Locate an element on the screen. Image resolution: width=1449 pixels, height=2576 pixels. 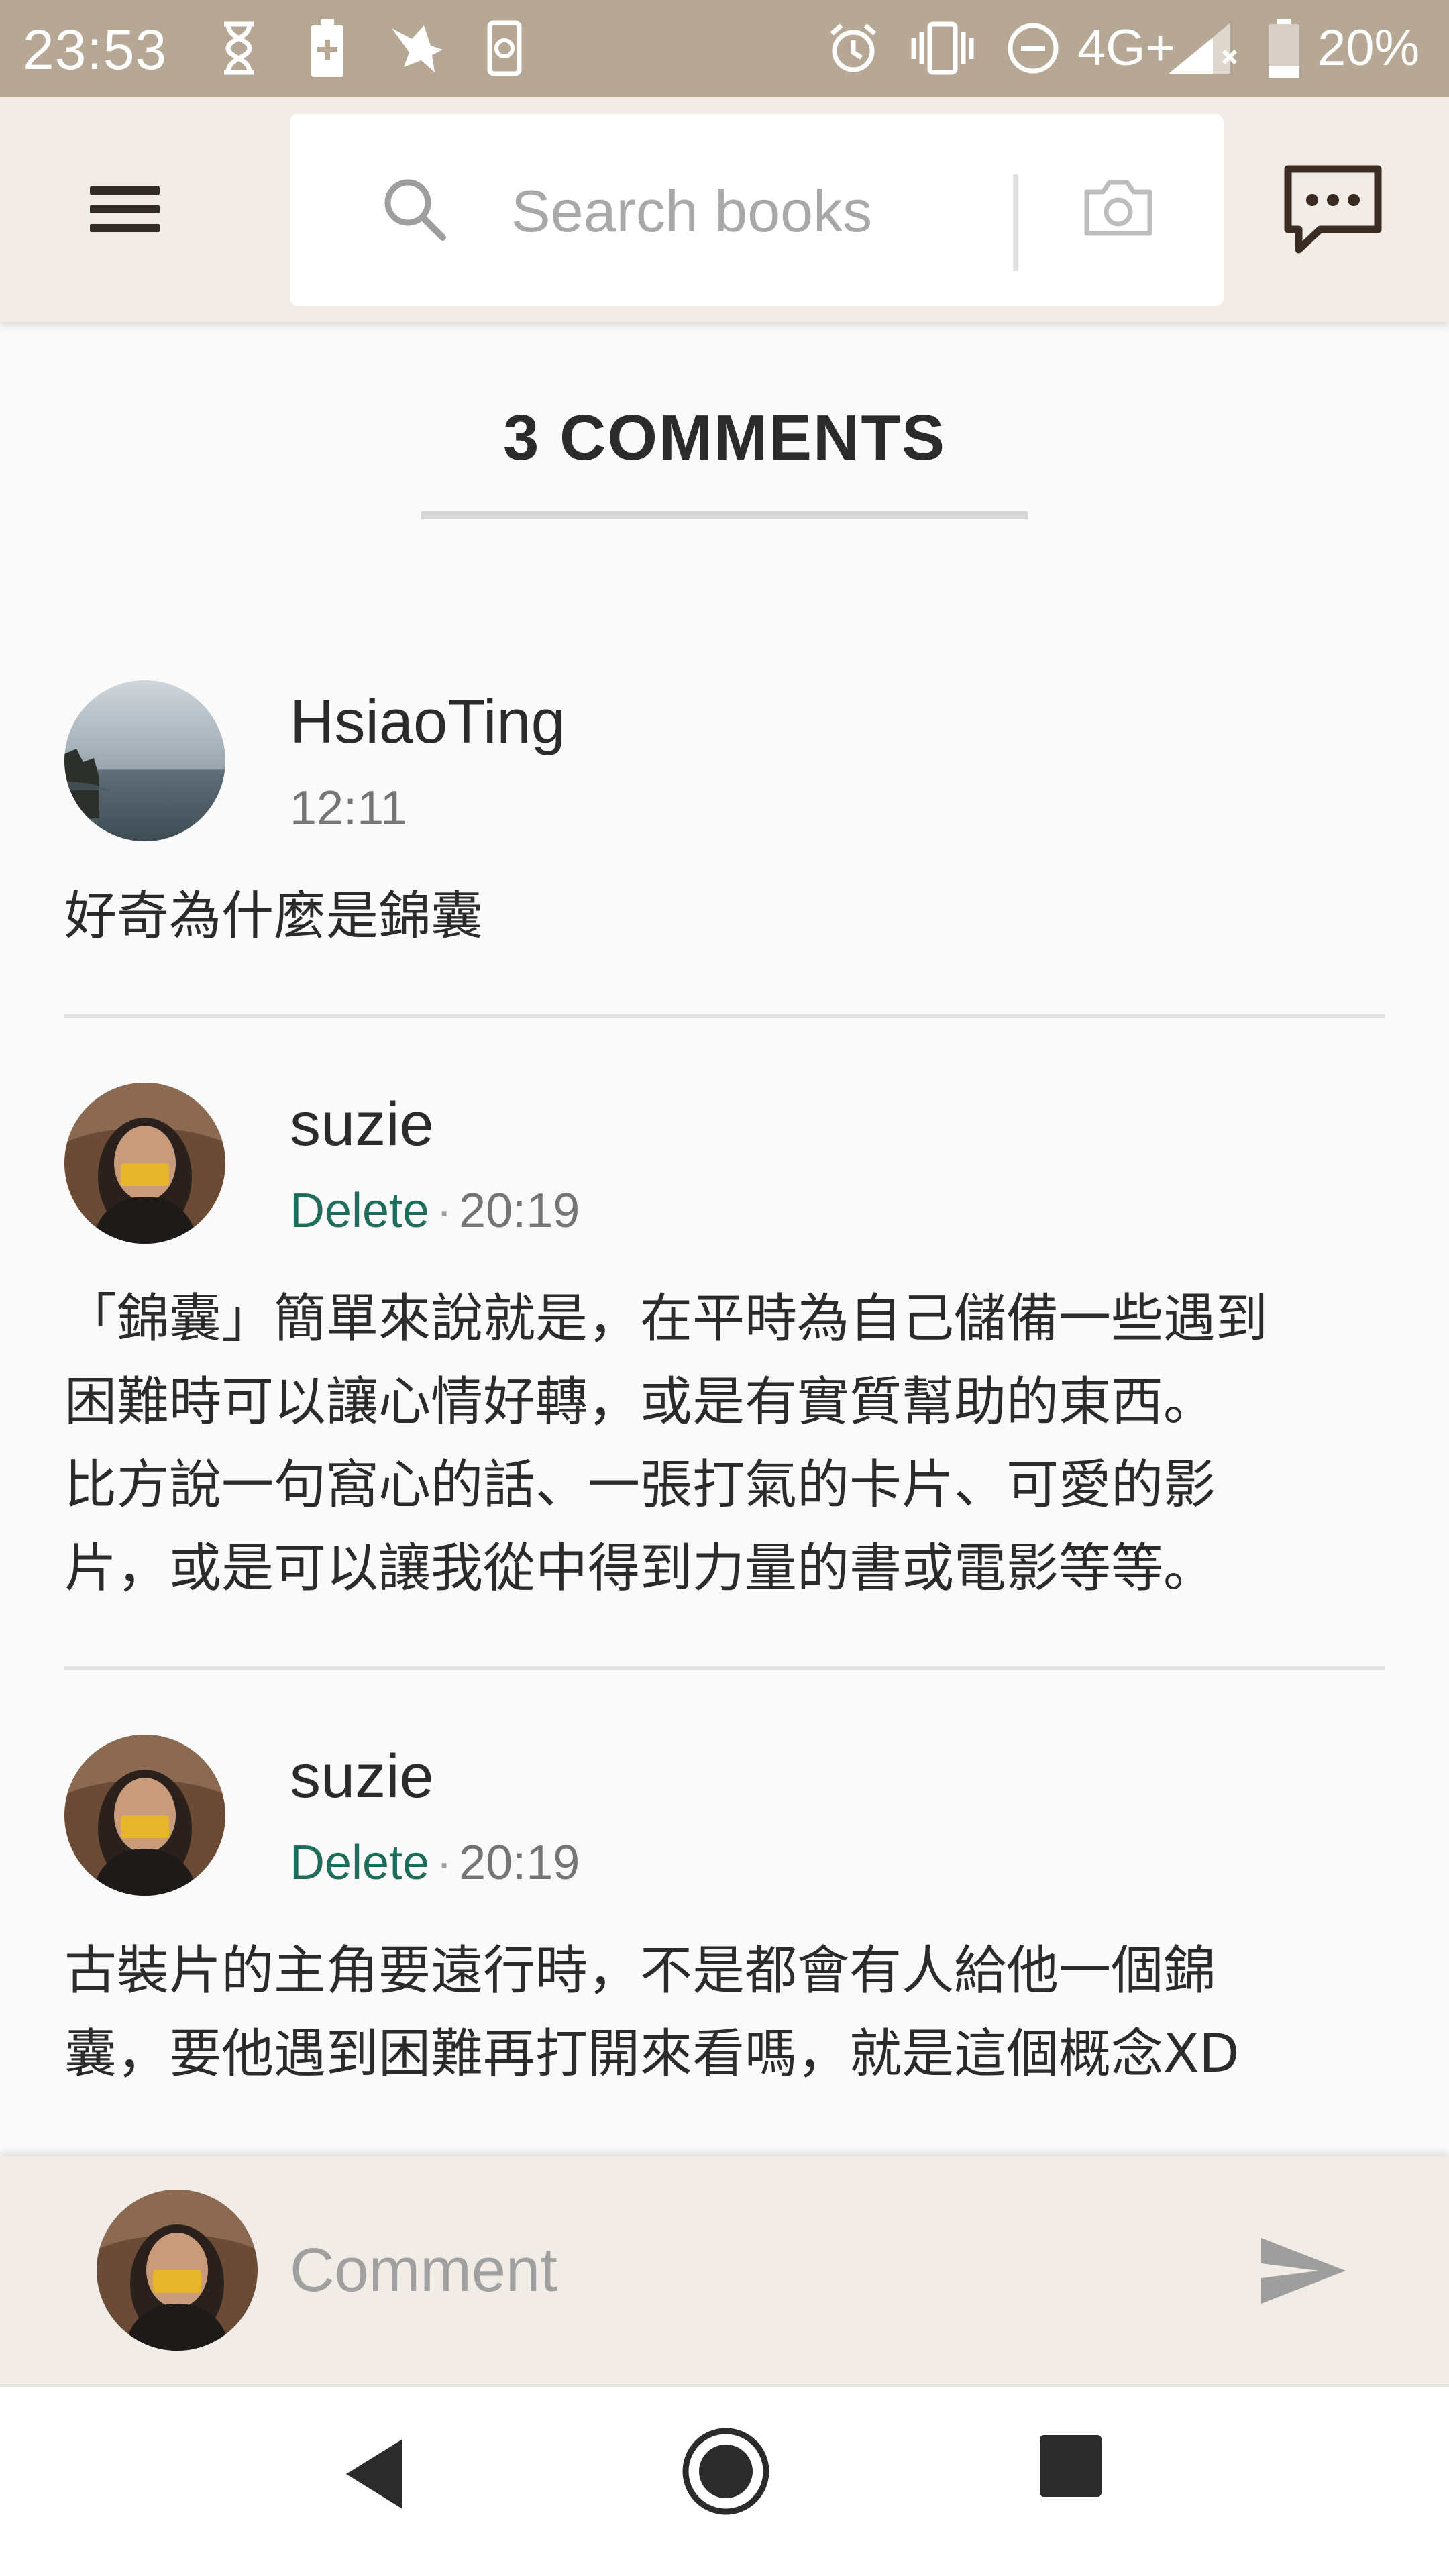
do-not-disturb-icon is located at coordinates (1033, 48).